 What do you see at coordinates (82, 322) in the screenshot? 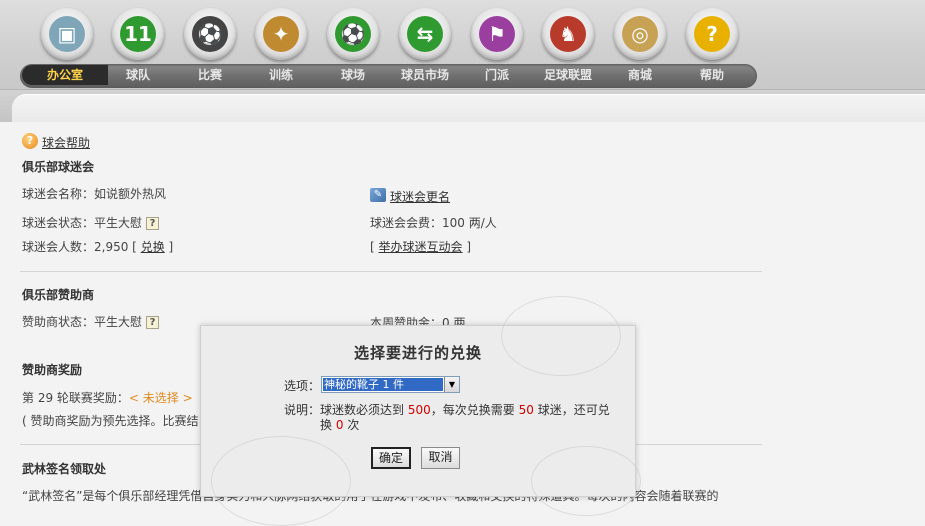
I see `sponsor-status-text: 赞助商状态：平生大慰` at bounding box center [82, 322].